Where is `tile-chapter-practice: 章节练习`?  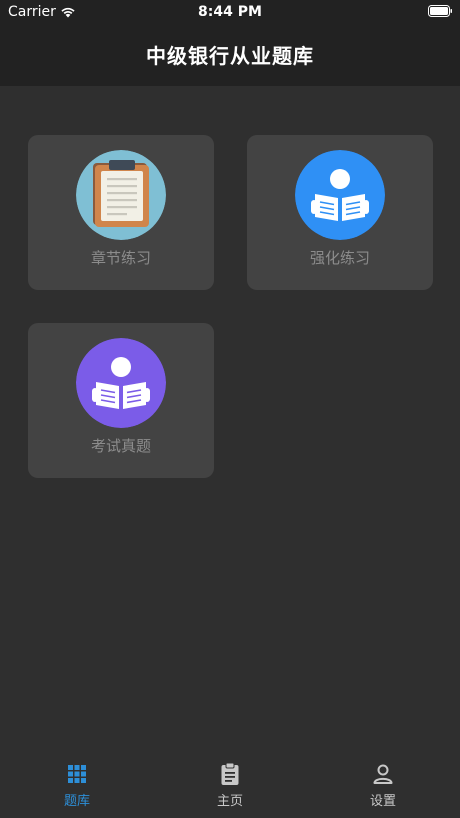 tile-chapter-practice: 章节练习 is located at coordinates (121, 212).